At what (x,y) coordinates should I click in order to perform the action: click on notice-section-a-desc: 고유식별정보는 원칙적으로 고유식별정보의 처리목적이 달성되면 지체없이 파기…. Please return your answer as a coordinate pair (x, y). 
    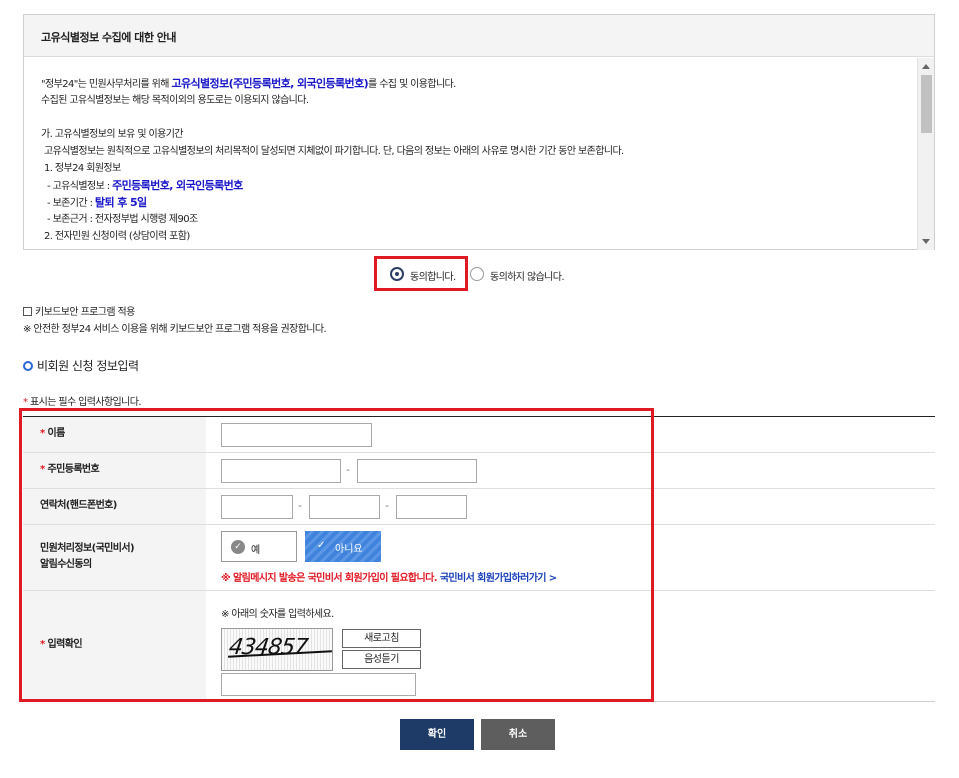
    Looking at the image, I should click on (334, 151).